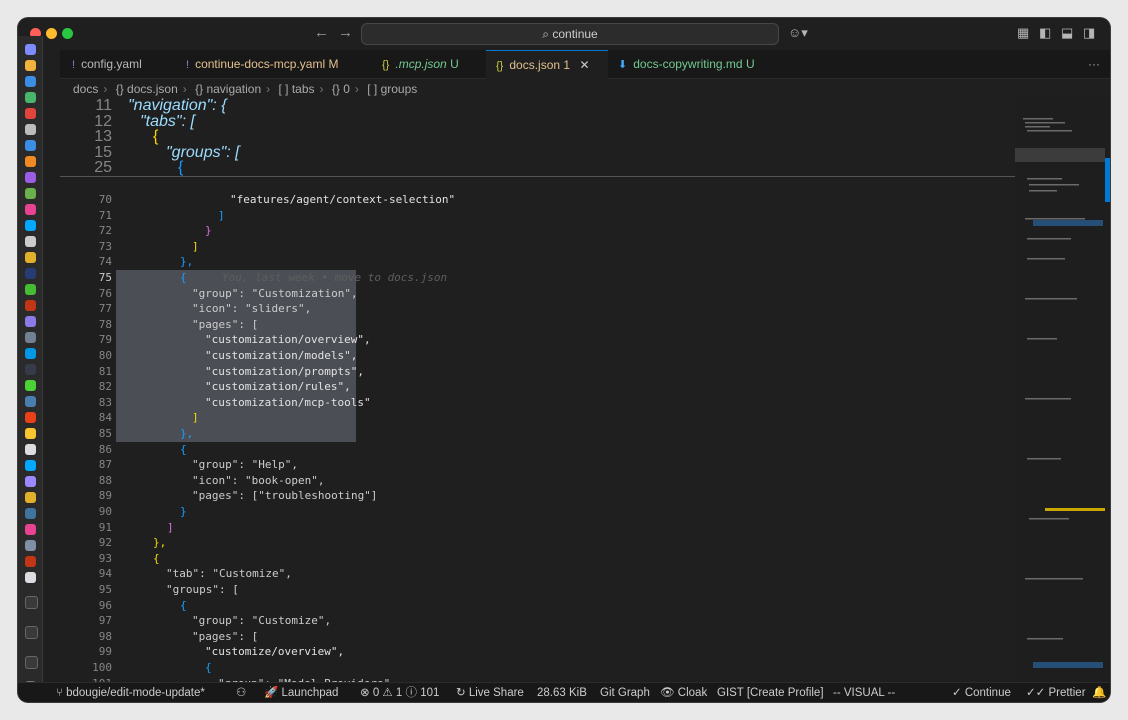 The height and width of the screenshot is (720, 1128). What do you see at coordinates (1045, 33) in the screenshot?
I see `toggle-sidebar-icon: ◧` at bounding box center [1045, 33].